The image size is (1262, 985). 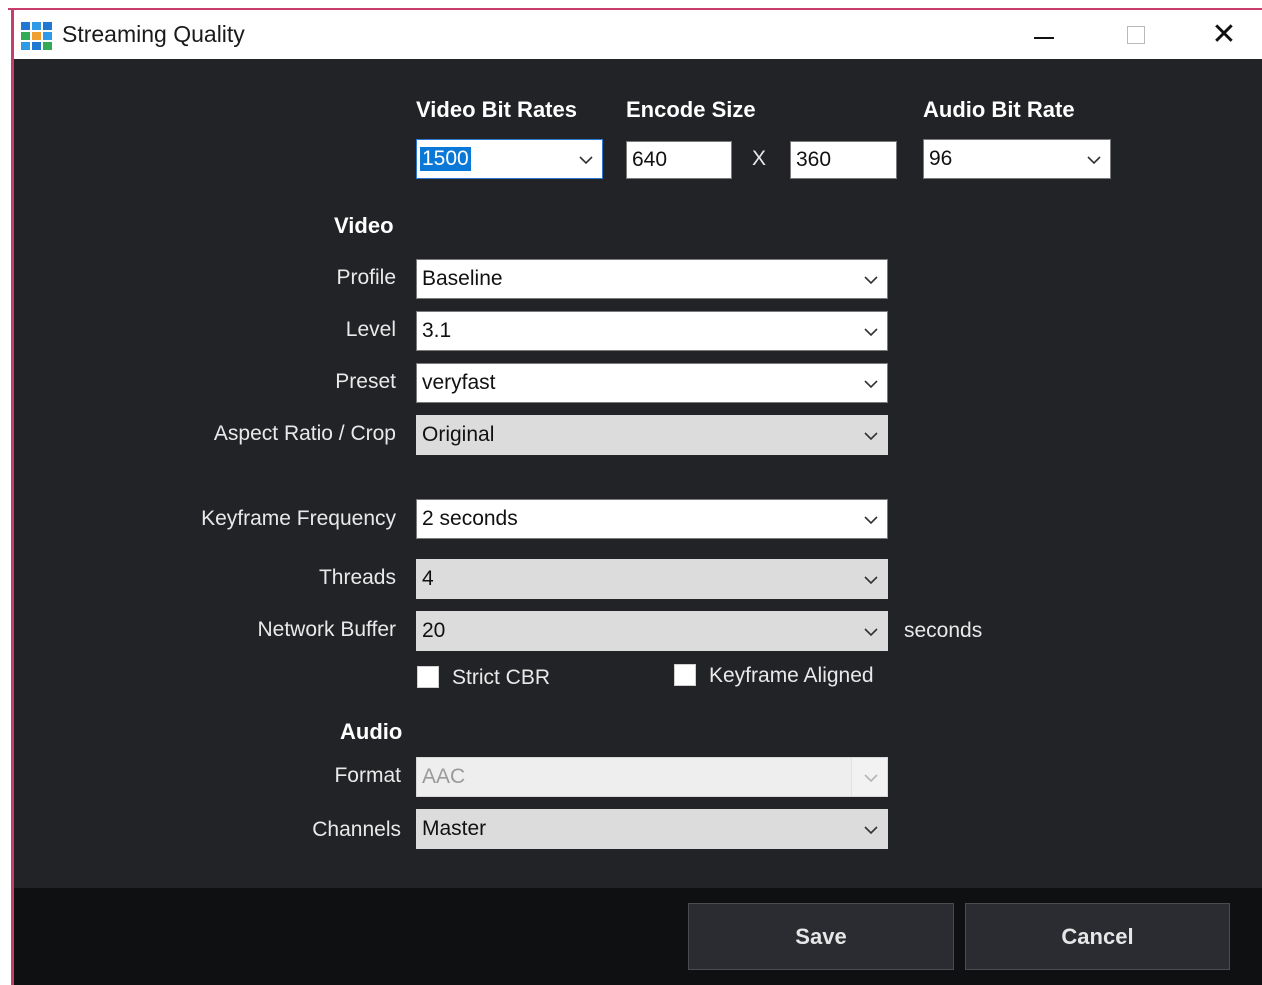 I want to click on cancel-button: Cancel, so click(x=1097, y=936).